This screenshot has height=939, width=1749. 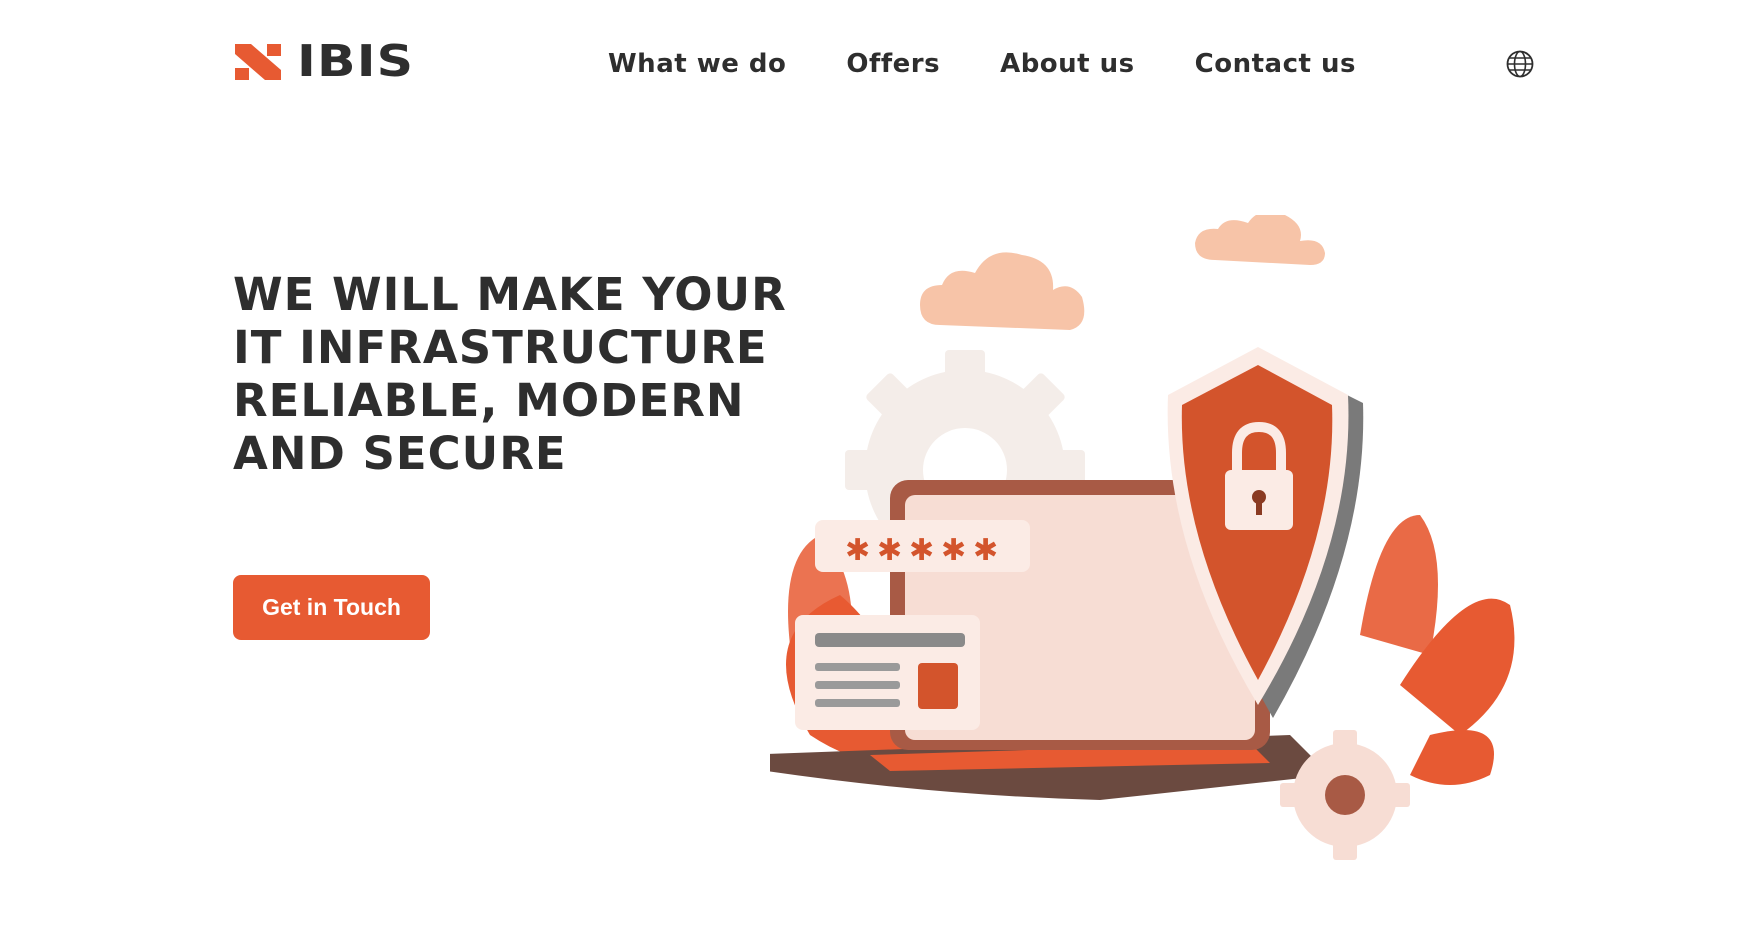 What do you see at coordinates (331, 607) in the screenshot?
I see `get-in-touch-button: Get in Touch` at bounding box center [331, 607].